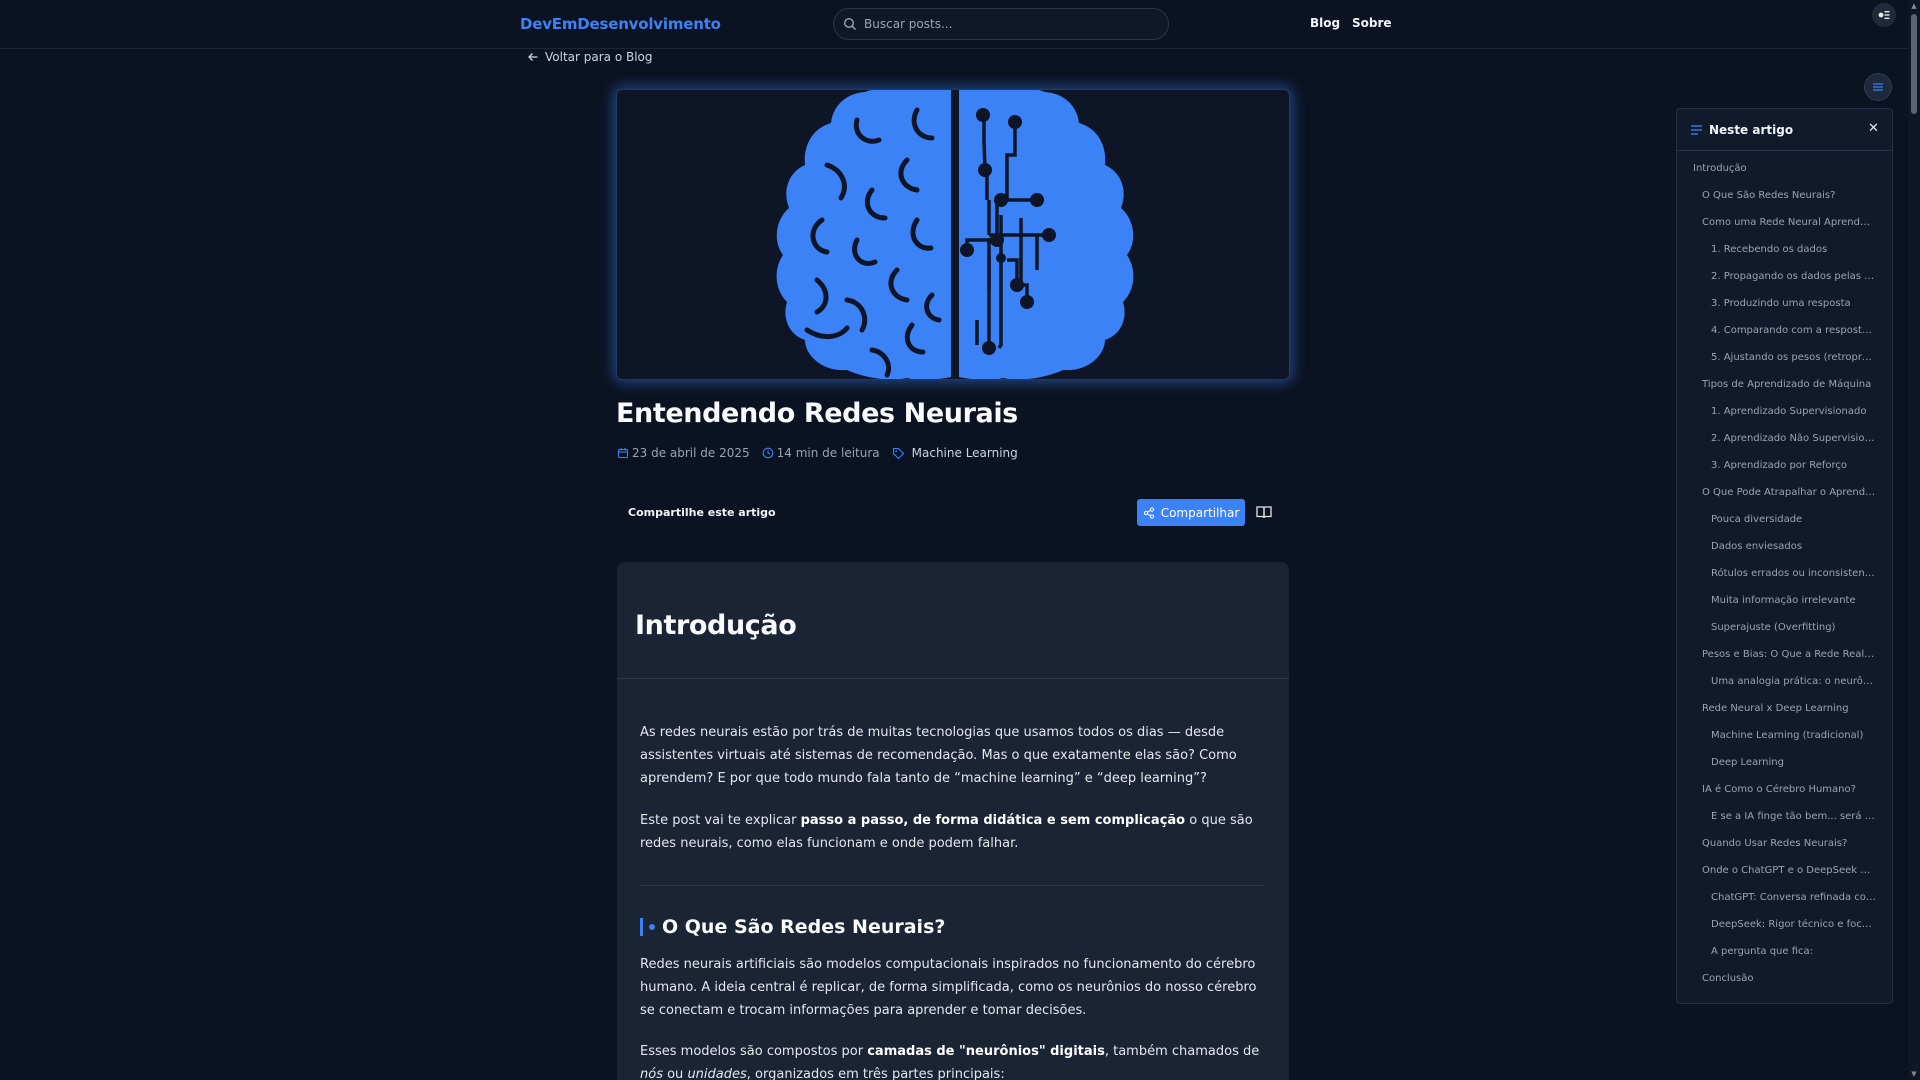 The width and height of the screenshot is (1920, 1080). I want to click on toc-item: Machine Learning (tradicional), so click(1784, 742).